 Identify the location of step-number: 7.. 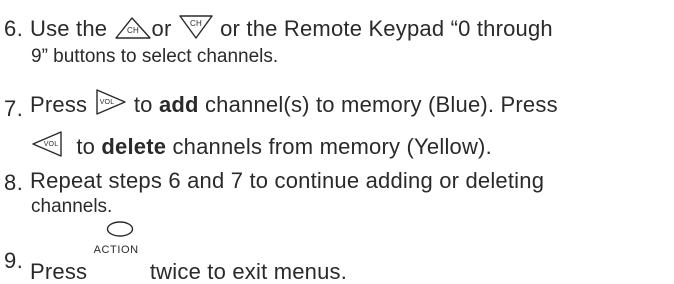
(14, 108).